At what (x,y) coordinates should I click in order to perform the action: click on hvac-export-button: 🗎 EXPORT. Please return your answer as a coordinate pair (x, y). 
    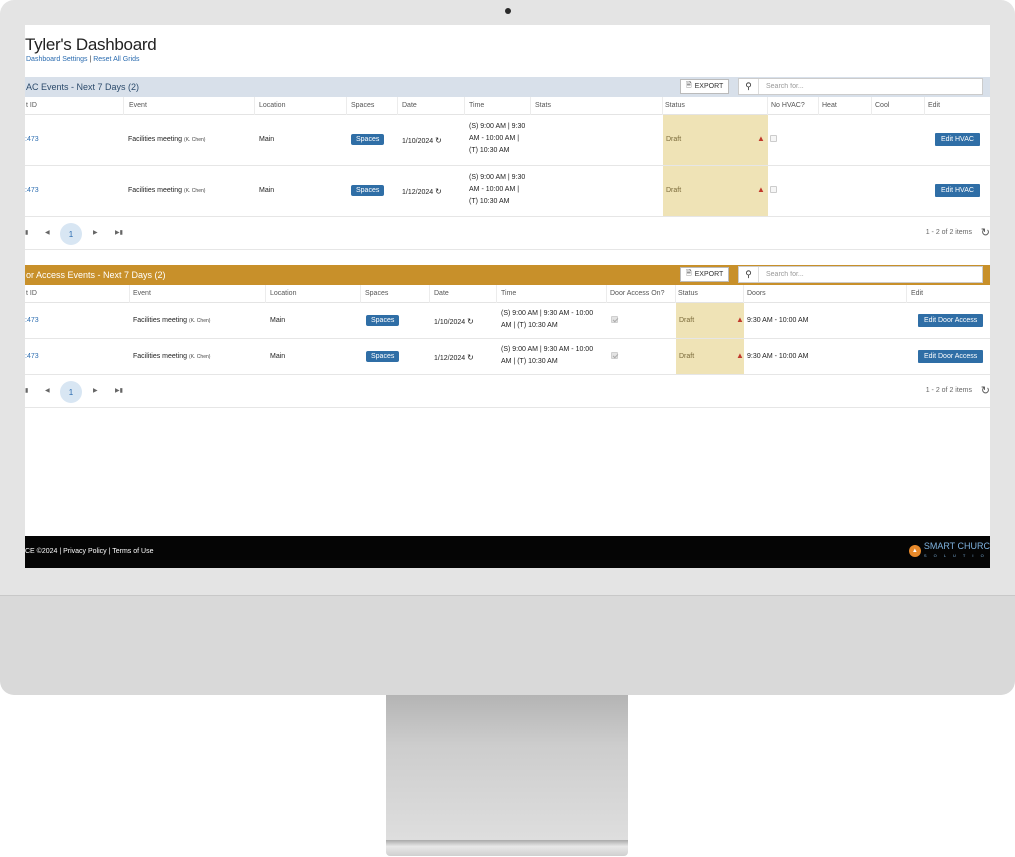
    Looking at the image, I should click on (705, 86).